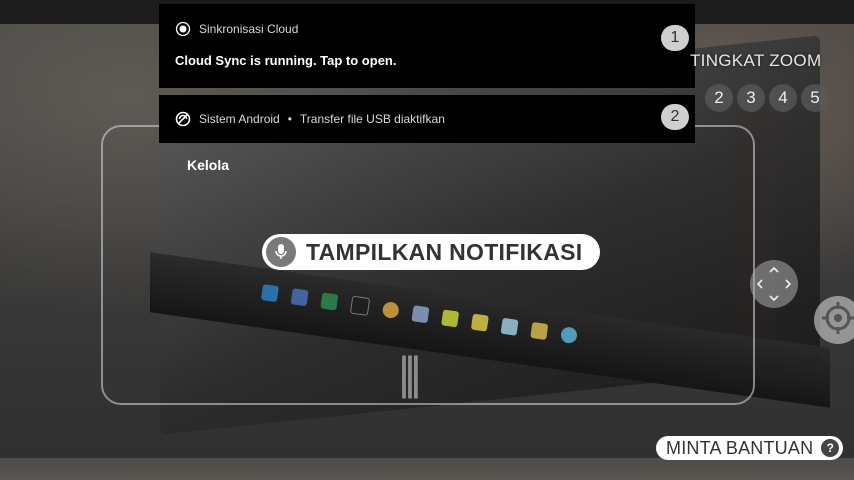  Describe the element at coordinates (183, 29) in the screenshot. I see `cloud-sync-app-icon` at that location.